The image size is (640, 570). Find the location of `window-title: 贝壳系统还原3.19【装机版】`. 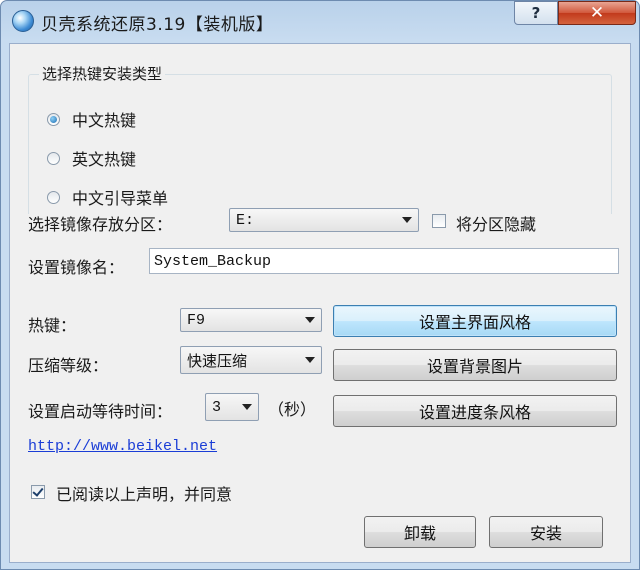

window-title: 贝壳系统还原3.19【装机版】 is located at coordinates (157, 25).